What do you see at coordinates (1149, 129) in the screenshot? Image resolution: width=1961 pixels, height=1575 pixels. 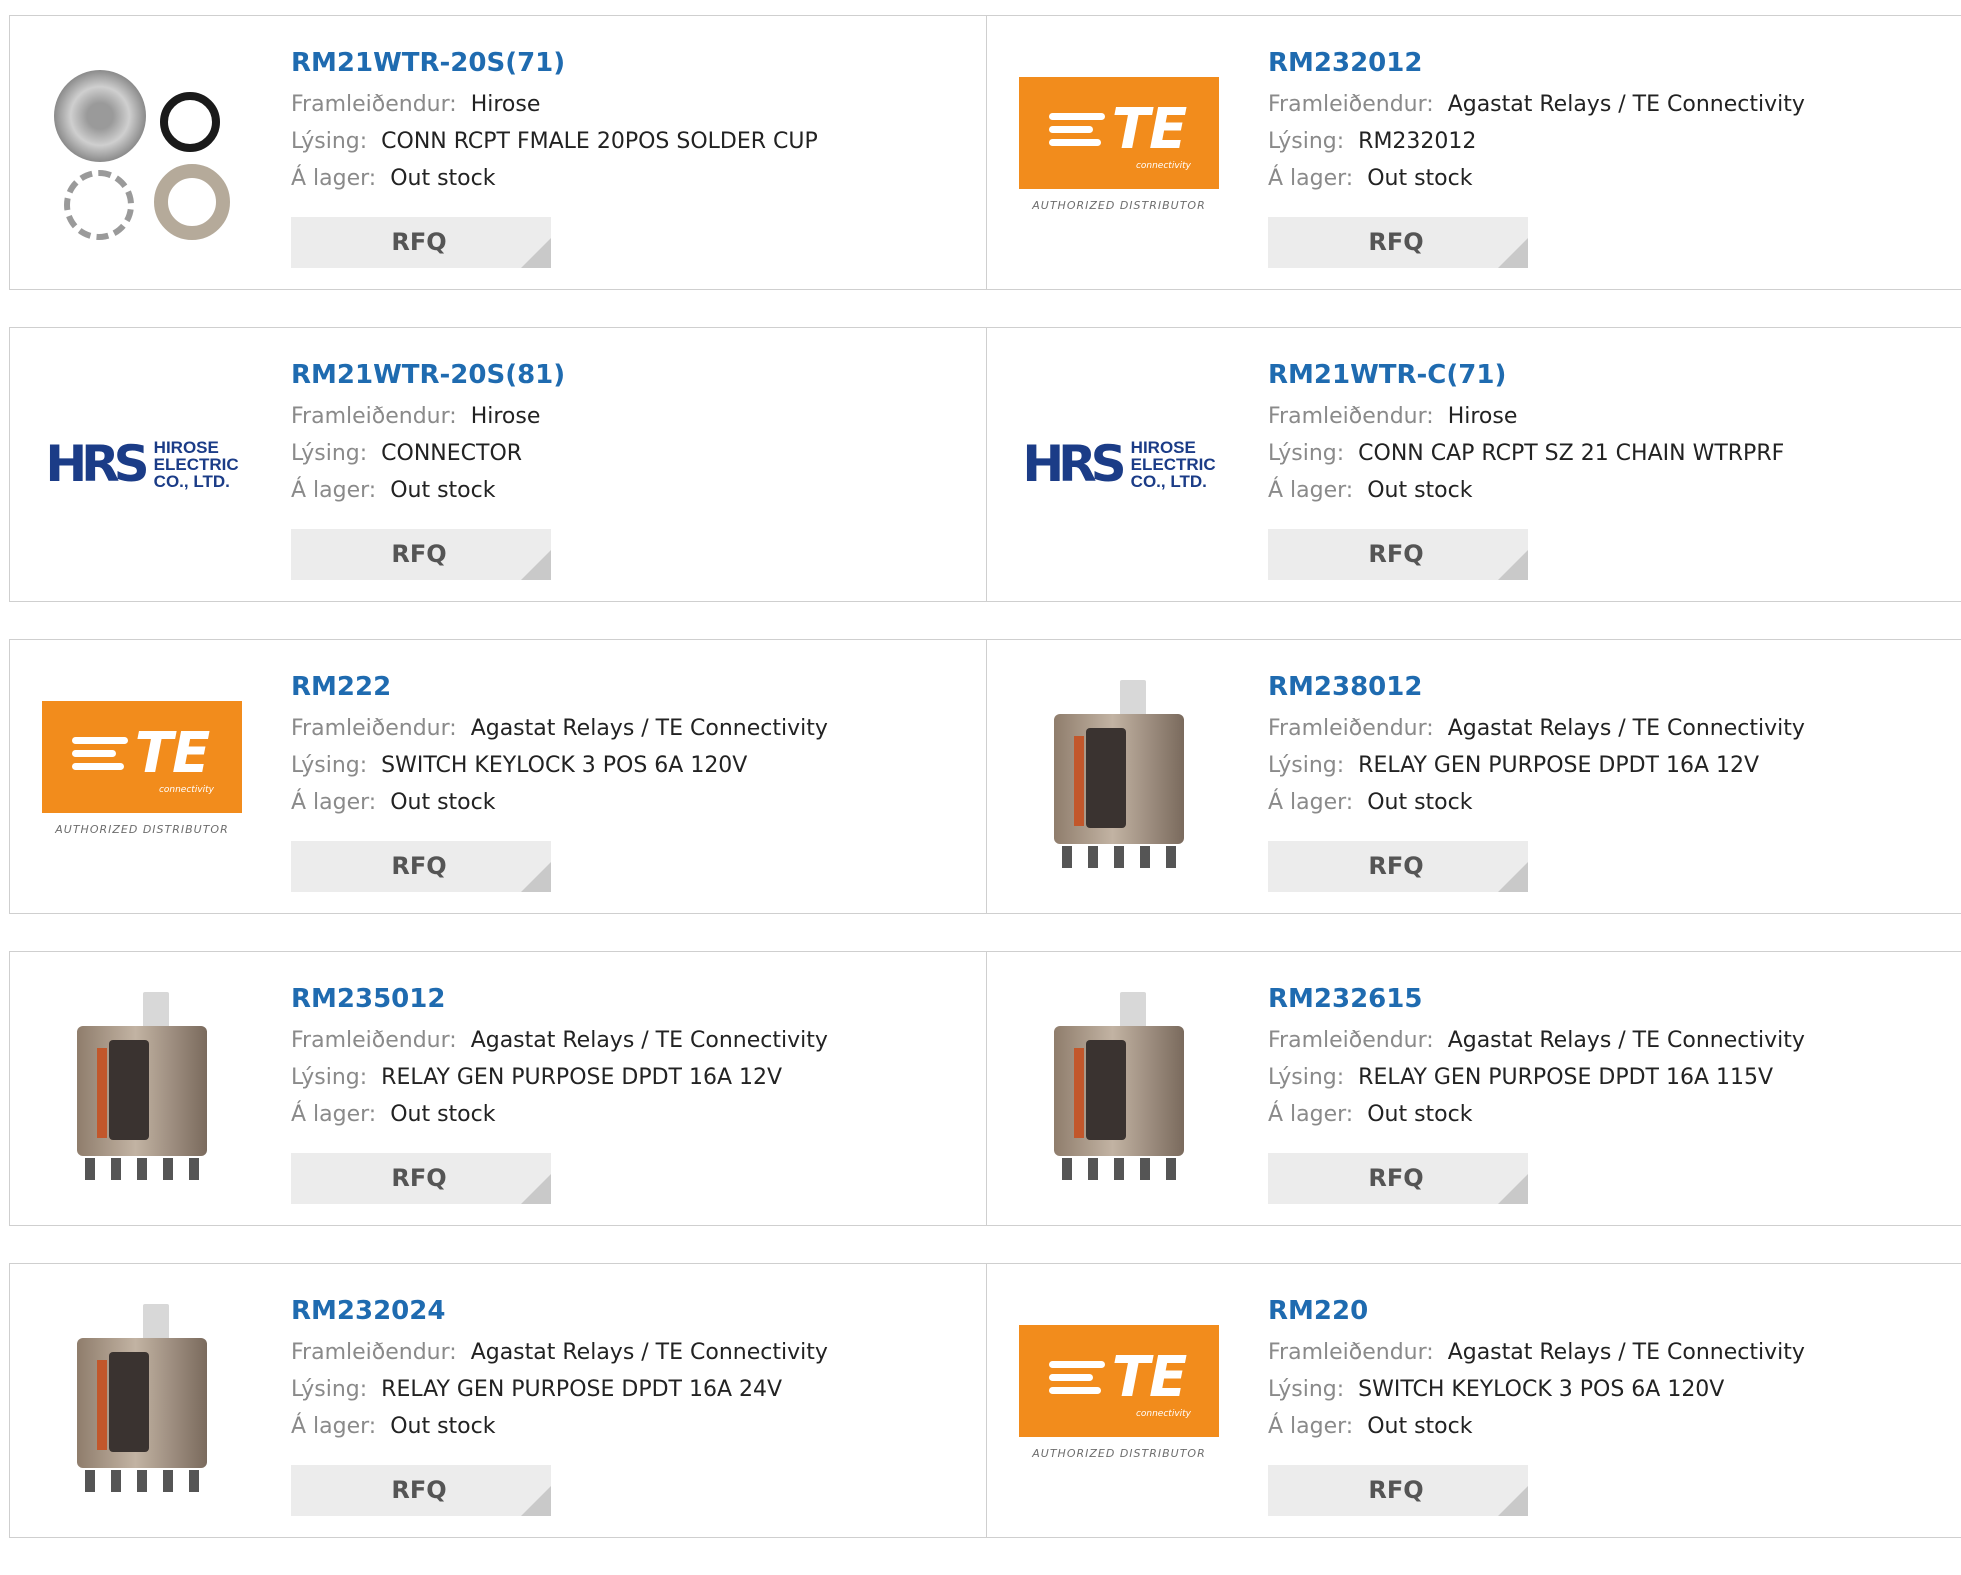 I see `te-logo-text: TE` at bounding box center [1149, 129].